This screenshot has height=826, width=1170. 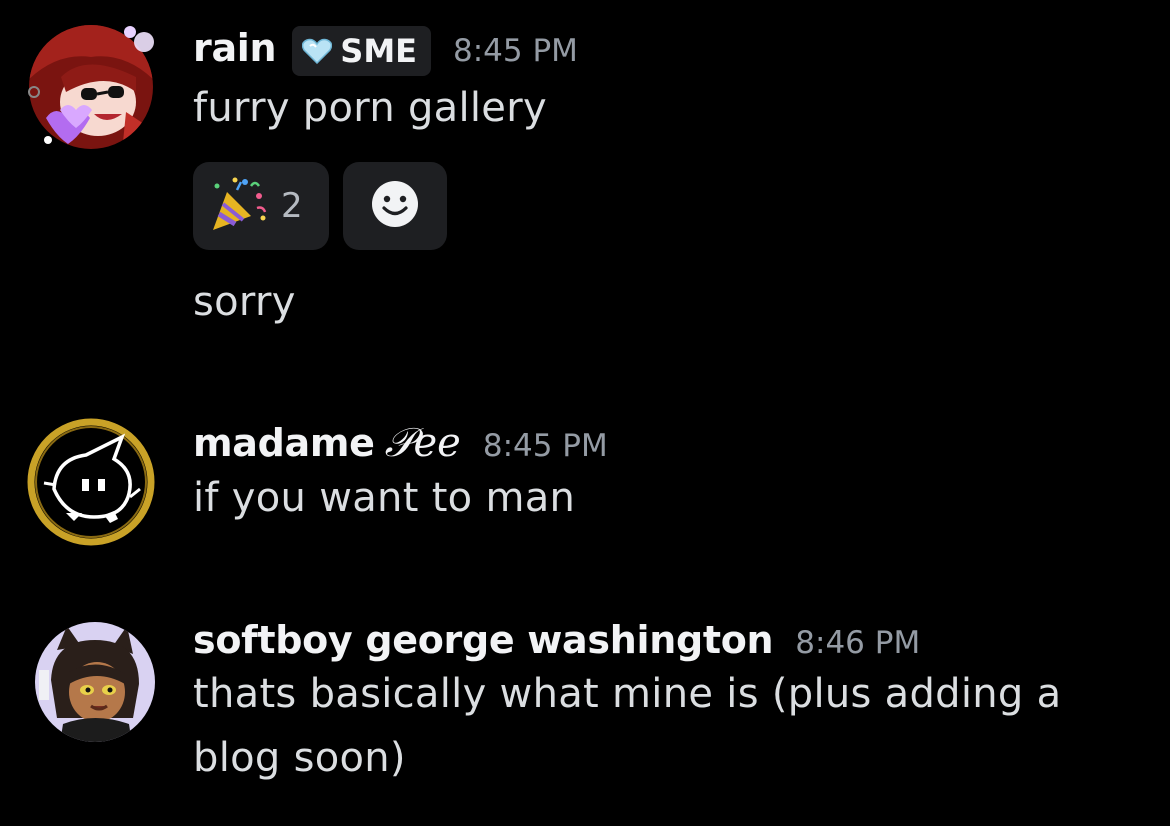 I want to click on message-text: sorry, so click(x=244, y=302).